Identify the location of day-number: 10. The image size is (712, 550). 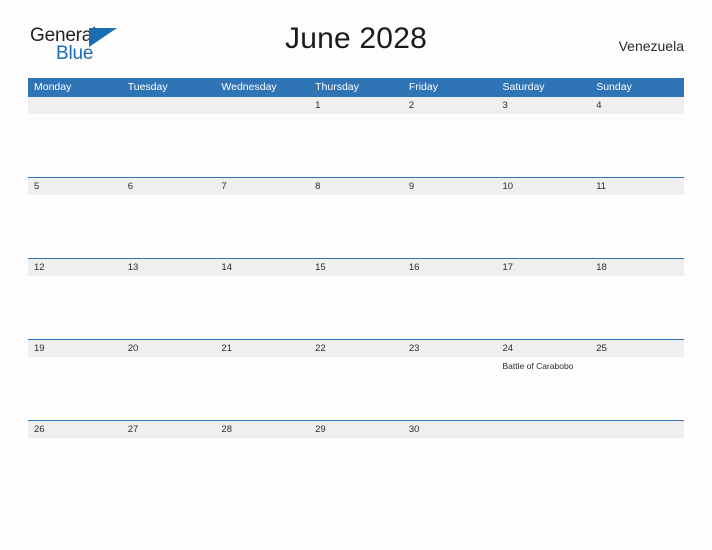
(508, 186).